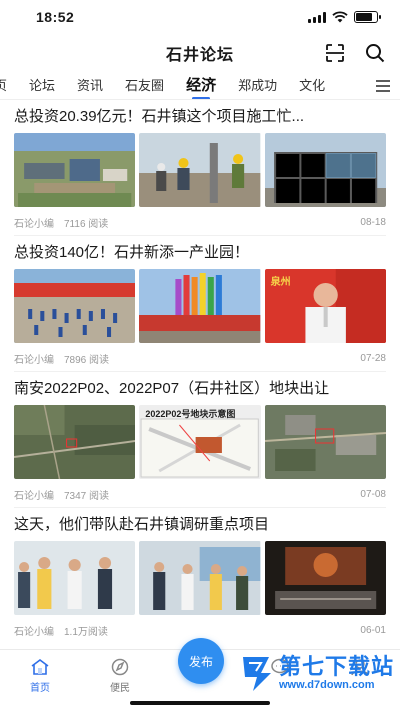 The width and height of the screenshot is (400, 711). What do you see at coordinates (200, 494) in the screenshot?
I see `article-meta: 石论小编 7347 阅读 07-08` at bounding box center [200, 494].